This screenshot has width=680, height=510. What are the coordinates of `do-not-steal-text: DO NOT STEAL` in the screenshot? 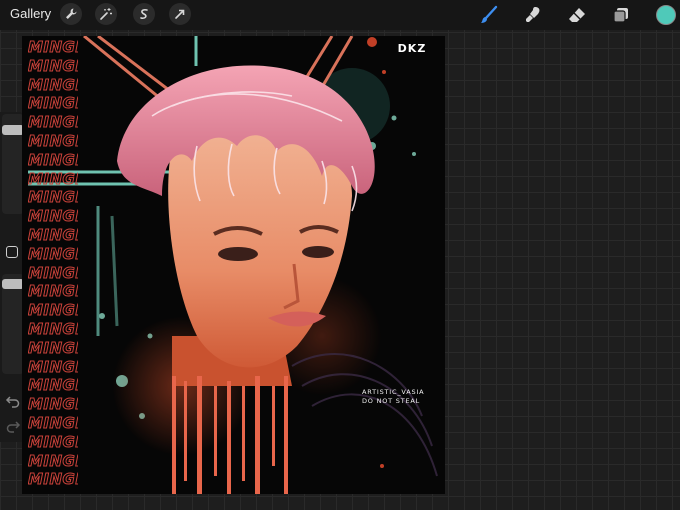 It's located at (391, 401).